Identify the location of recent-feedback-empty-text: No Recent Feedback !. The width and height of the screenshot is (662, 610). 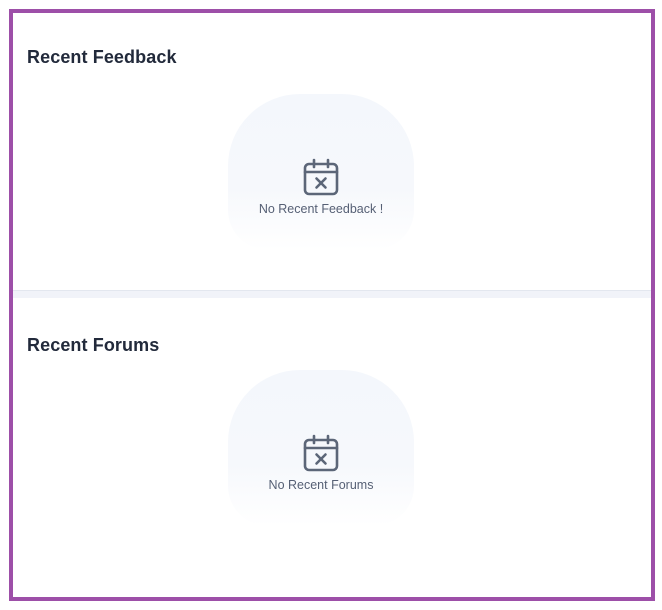
(321, 209).